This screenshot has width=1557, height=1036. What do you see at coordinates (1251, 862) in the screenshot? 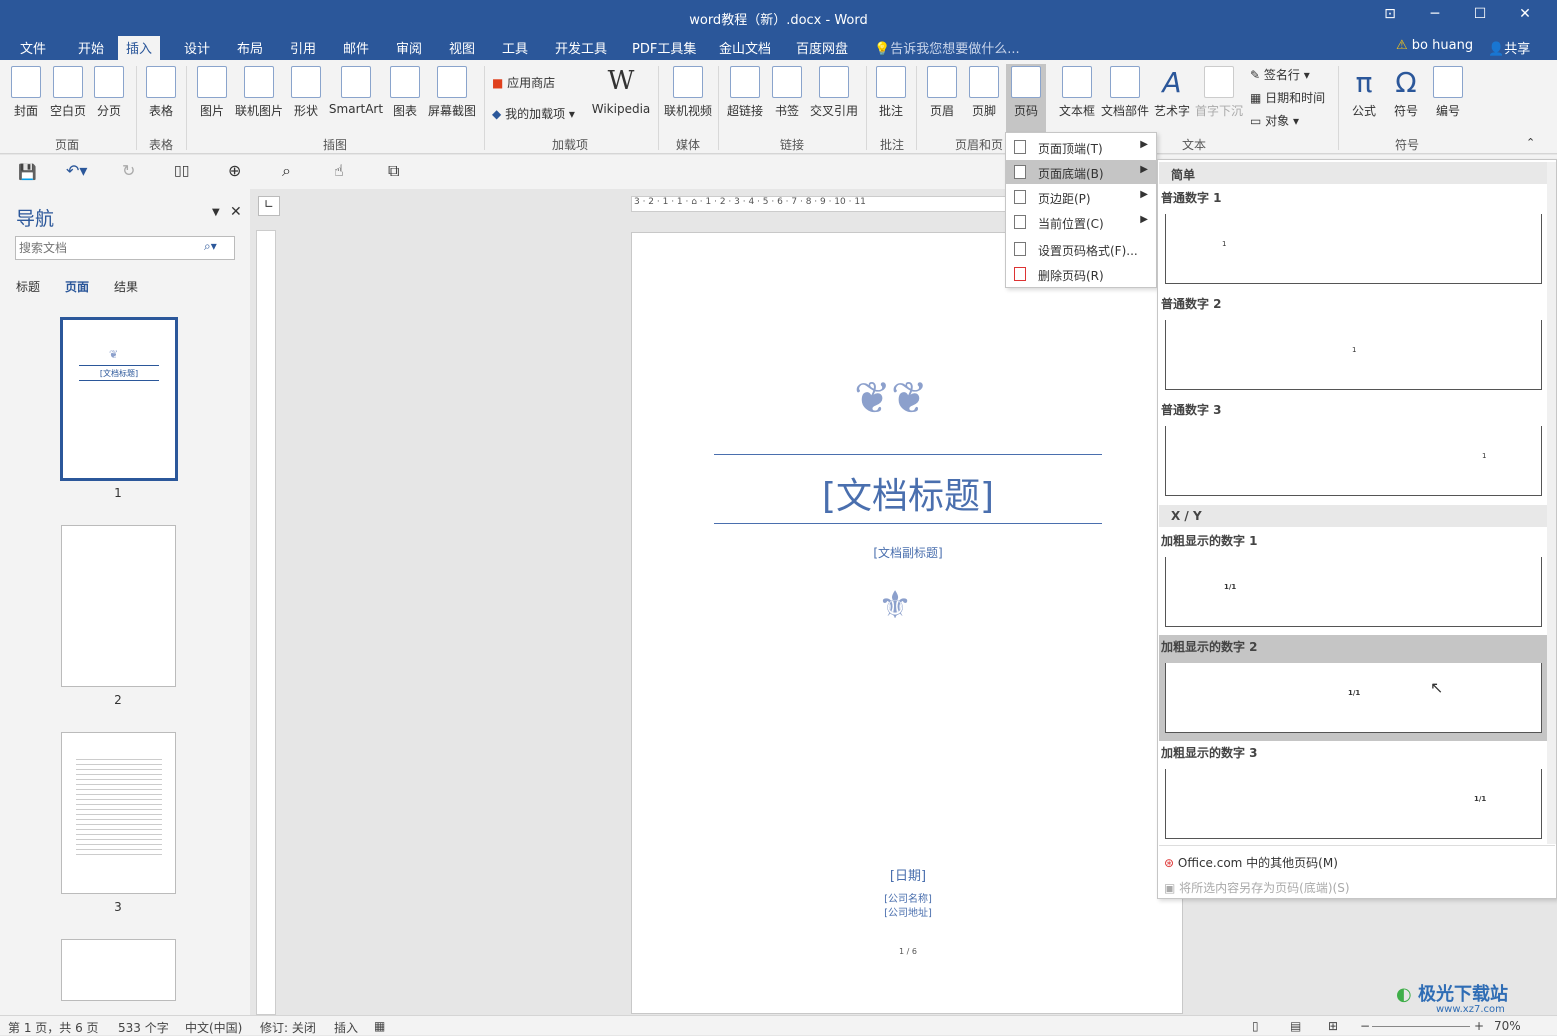
I see `more-page-numbers-office: ⊛ Office.com 中的其他页码(M)` at bounding box center [1251, 862].